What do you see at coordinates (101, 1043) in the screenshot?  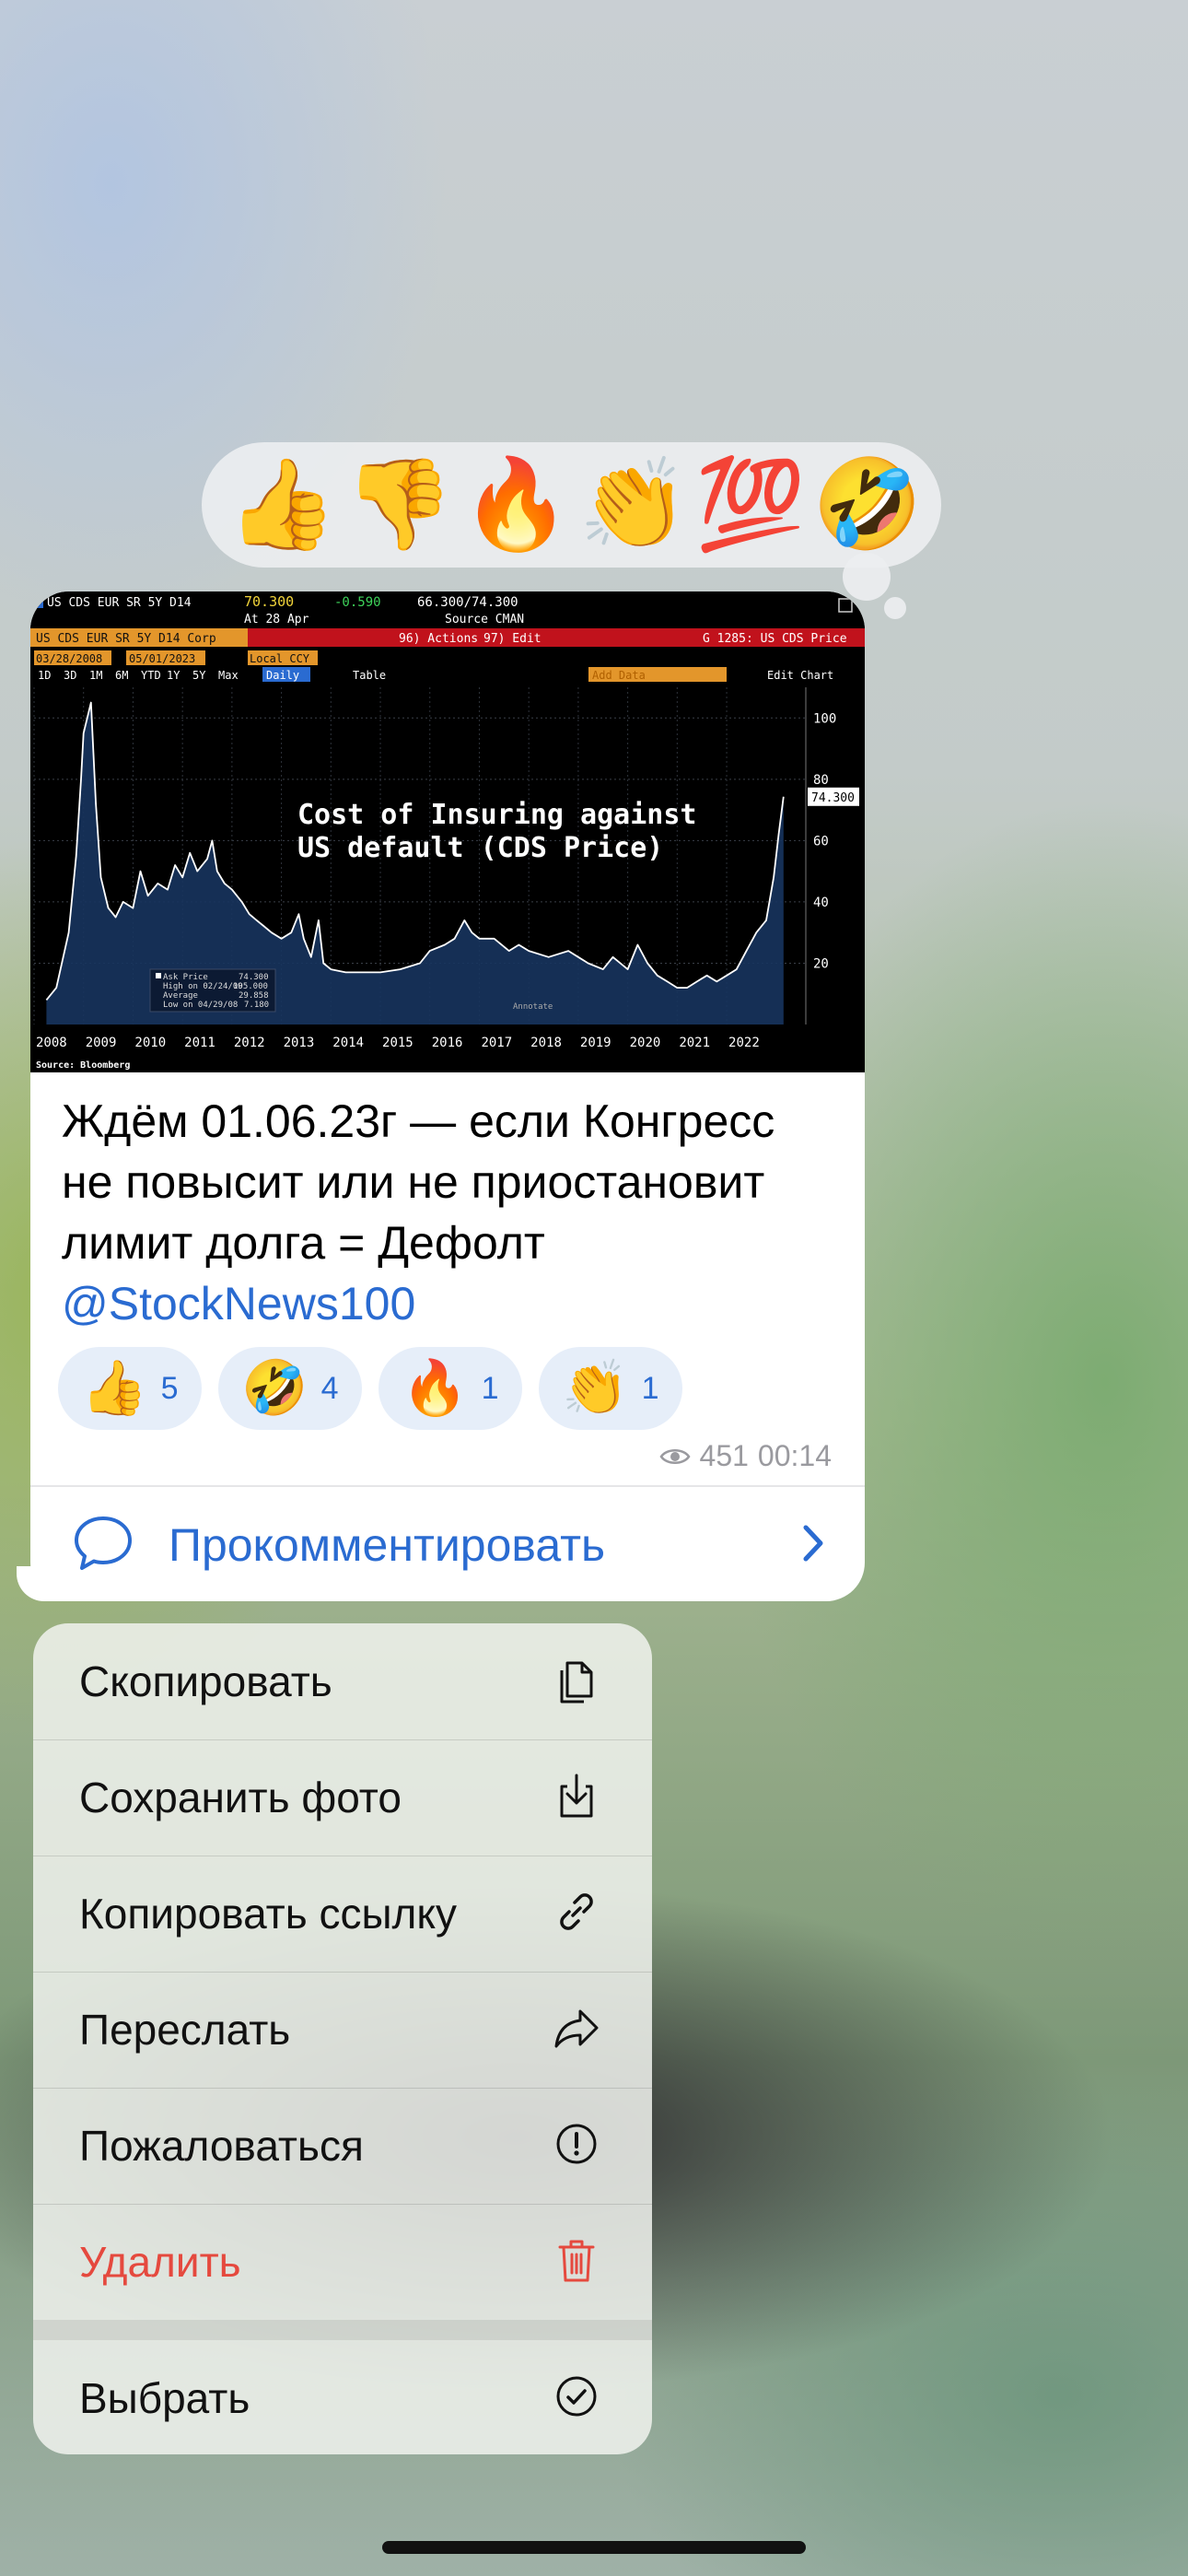 I see `chart-x-tick: 2009` at bounding box center [101, 1043].